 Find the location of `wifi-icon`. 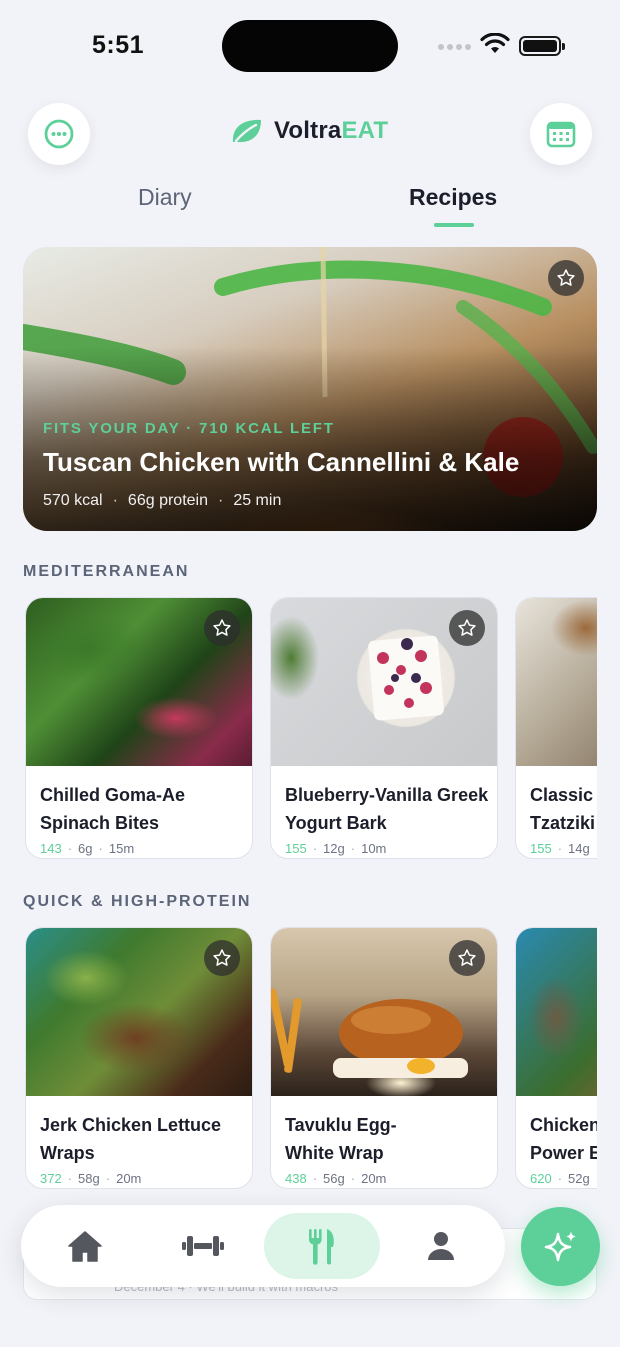

wifi-icon is located at coordinates (495, 43).